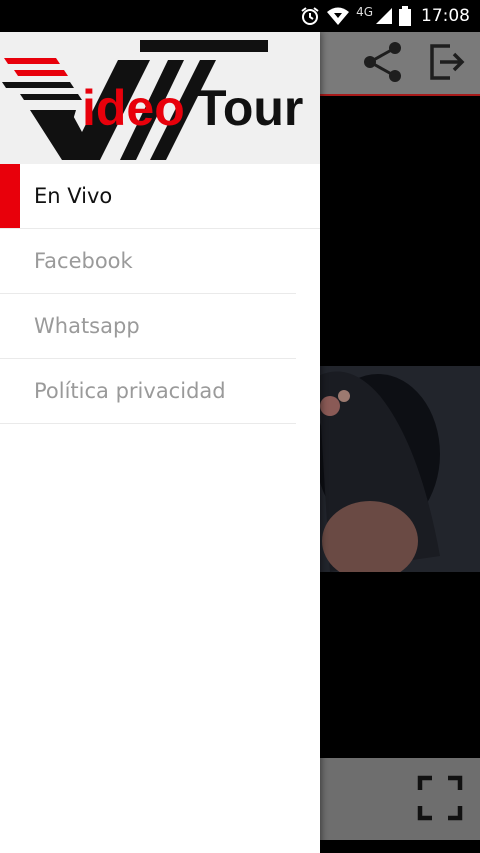 This screenshot has height=853, width=480. I want to click on status-bar: 4G 17:08, so click(240, 16).